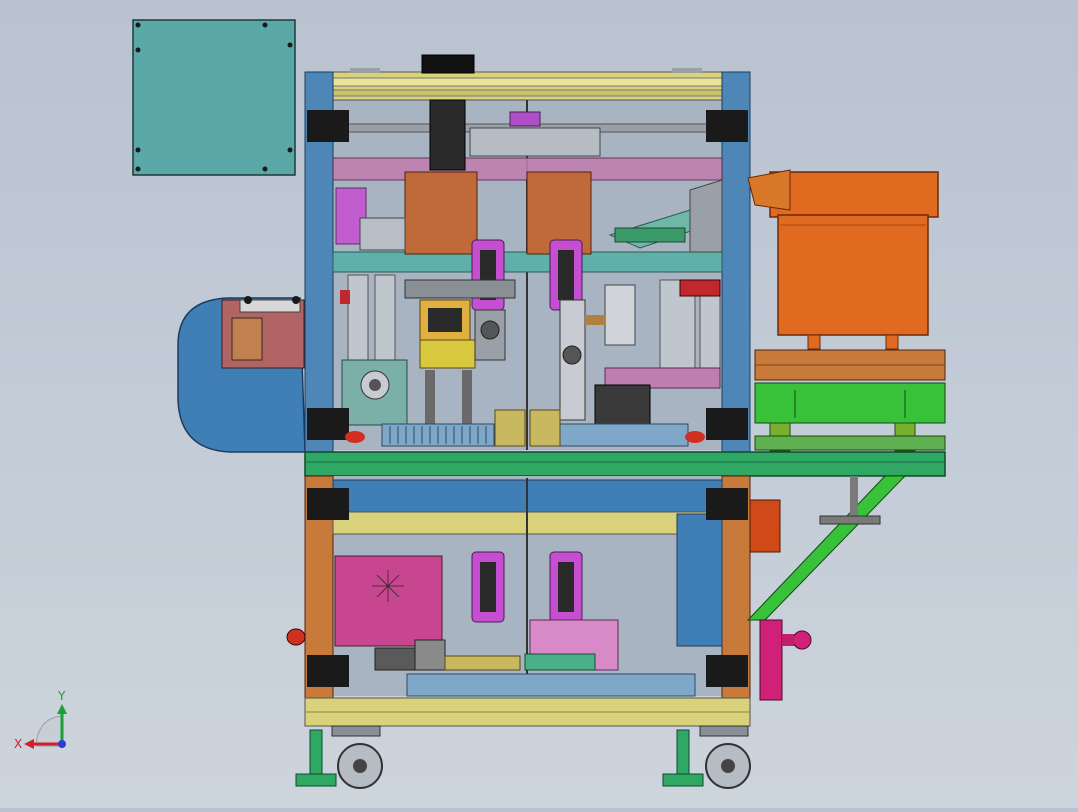 This screenshot has height=812, width=1078. I want to click on coordinate-triad: Y X, so click(40, 720).